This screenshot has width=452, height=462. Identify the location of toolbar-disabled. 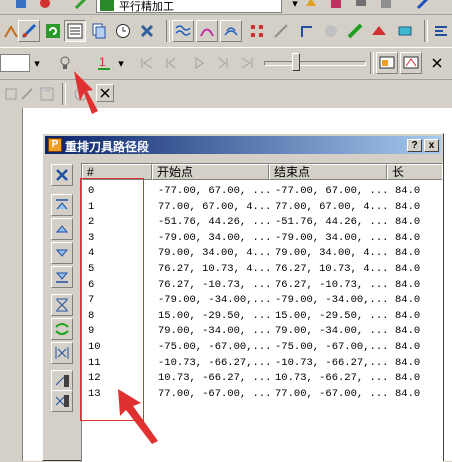
(226, 93).